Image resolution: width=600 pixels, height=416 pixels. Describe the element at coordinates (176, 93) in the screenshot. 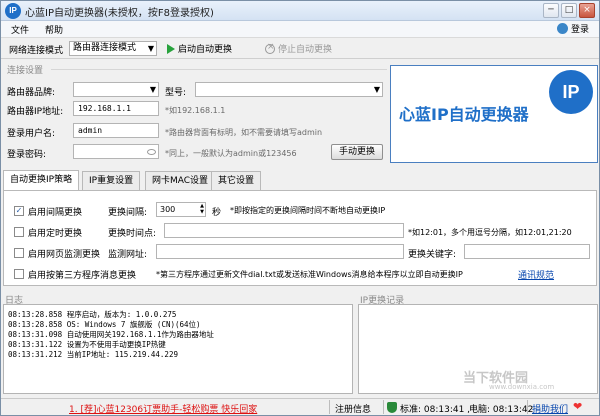

I see `router-model-label: 型号:` at that location.